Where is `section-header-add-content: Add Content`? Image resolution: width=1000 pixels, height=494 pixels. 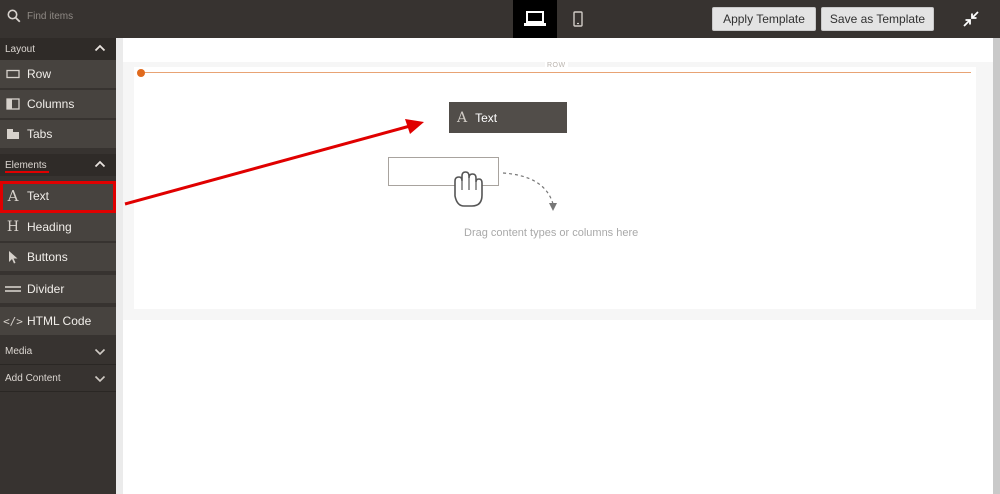
section-header-add-content: Add Content is located at coordinates (58, 379).